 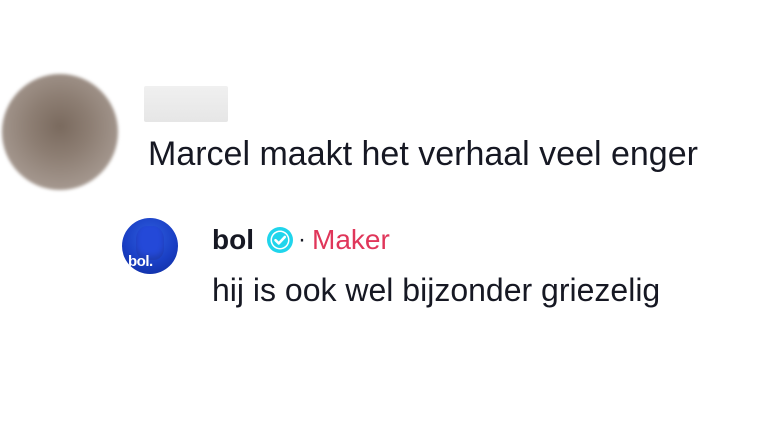 I want to click on reply-username: bol, so click(x=233, y=240).